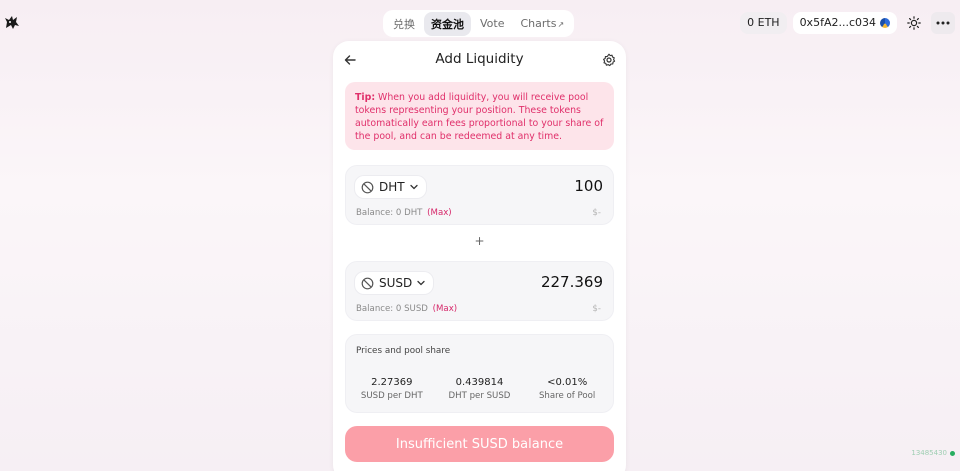 The width and height of the screenshot is (960, 471). I want to click on token-a-amount-input: 100, so click(588, 186).